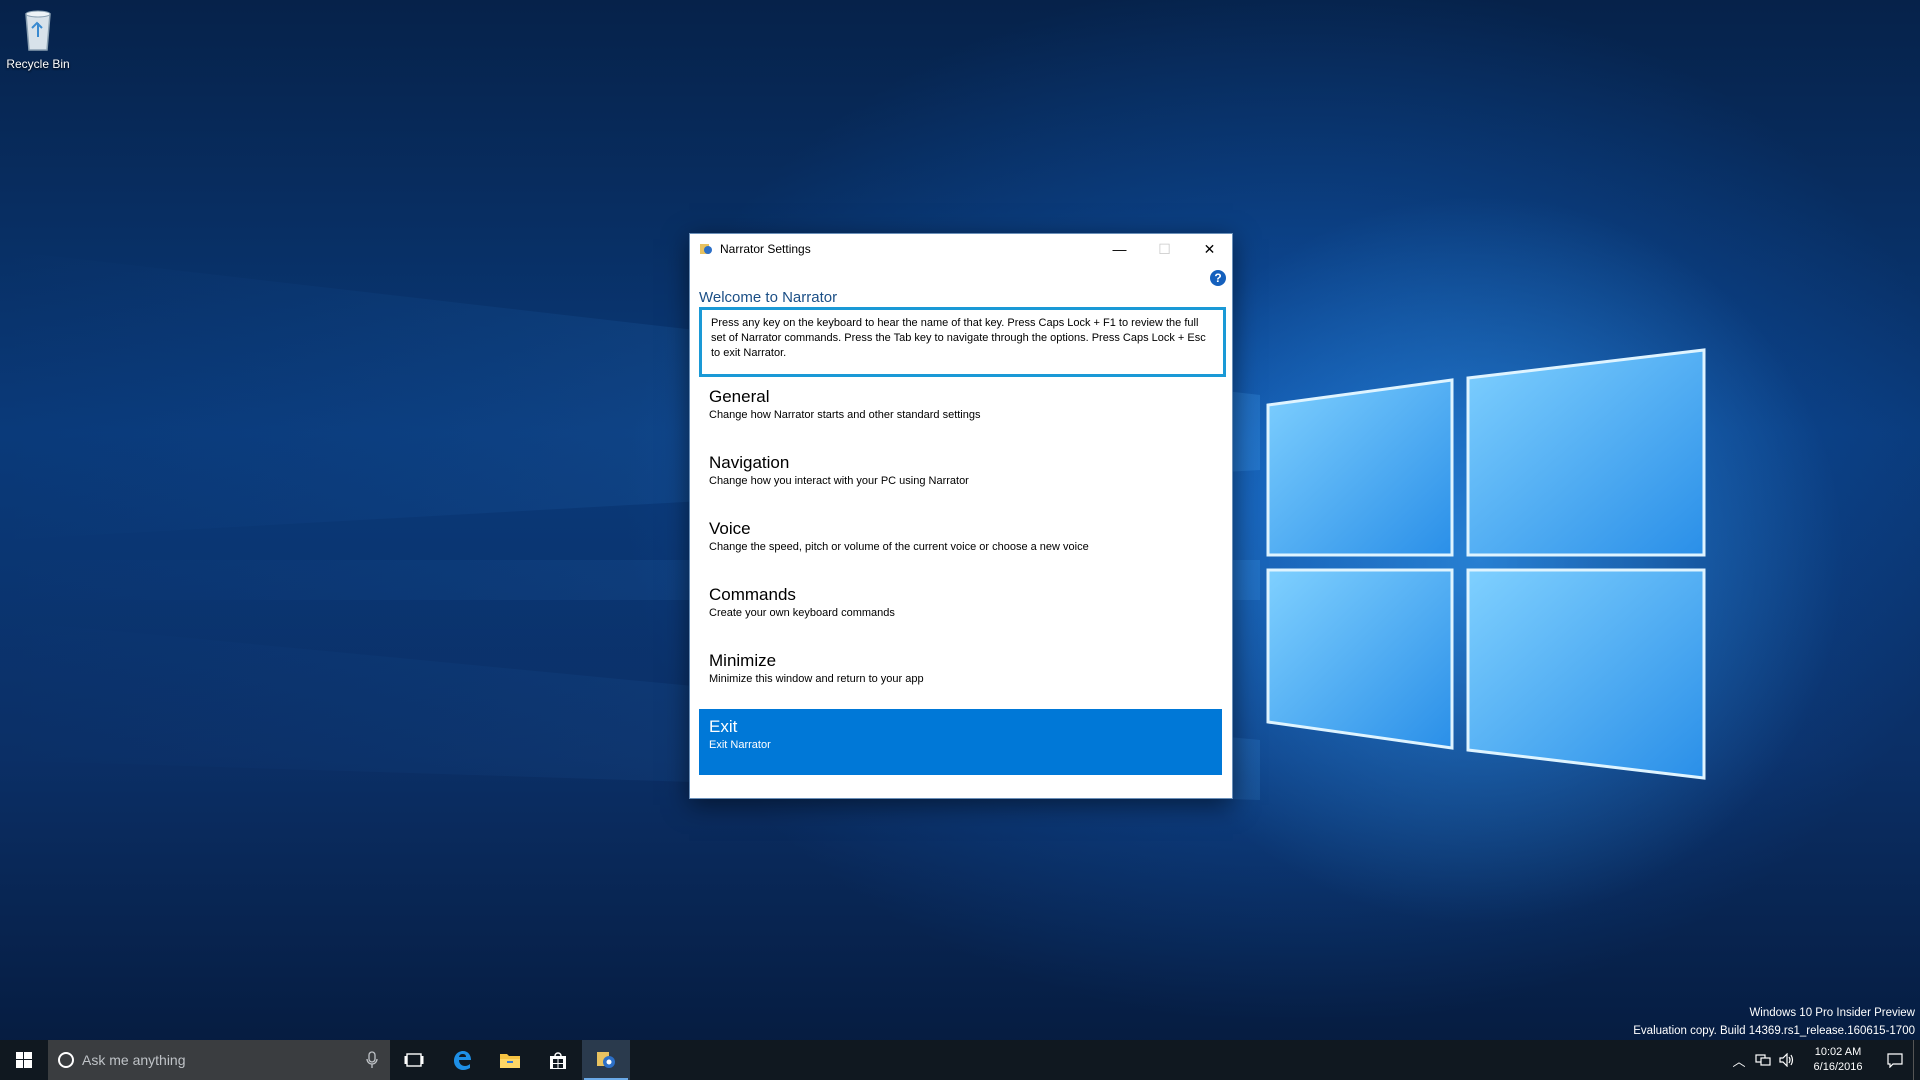  I want to click on store-icon, so click(558, 1060).